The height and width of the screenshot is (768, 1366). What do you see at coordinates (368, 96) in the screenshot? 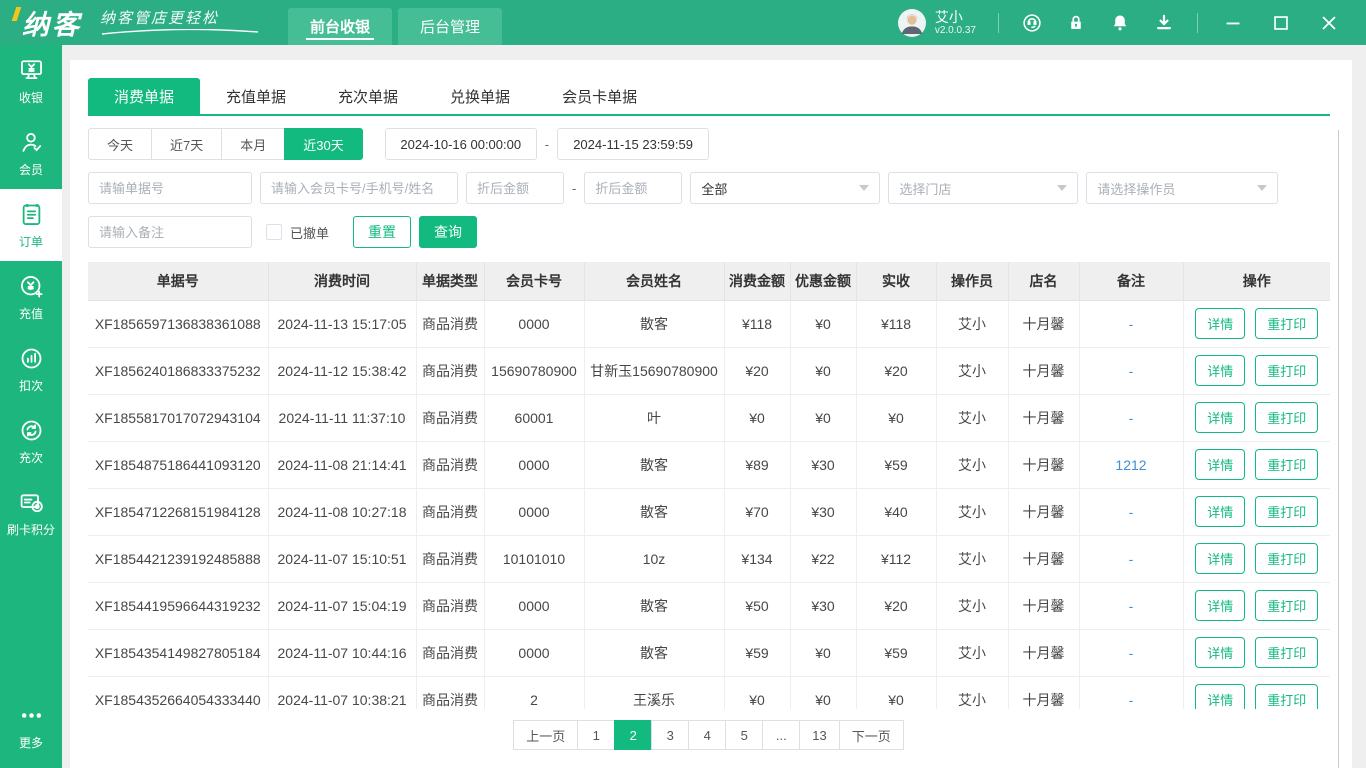
I see `doc-tab-充次单据: 充次单据` at bounding box center [368, 96].